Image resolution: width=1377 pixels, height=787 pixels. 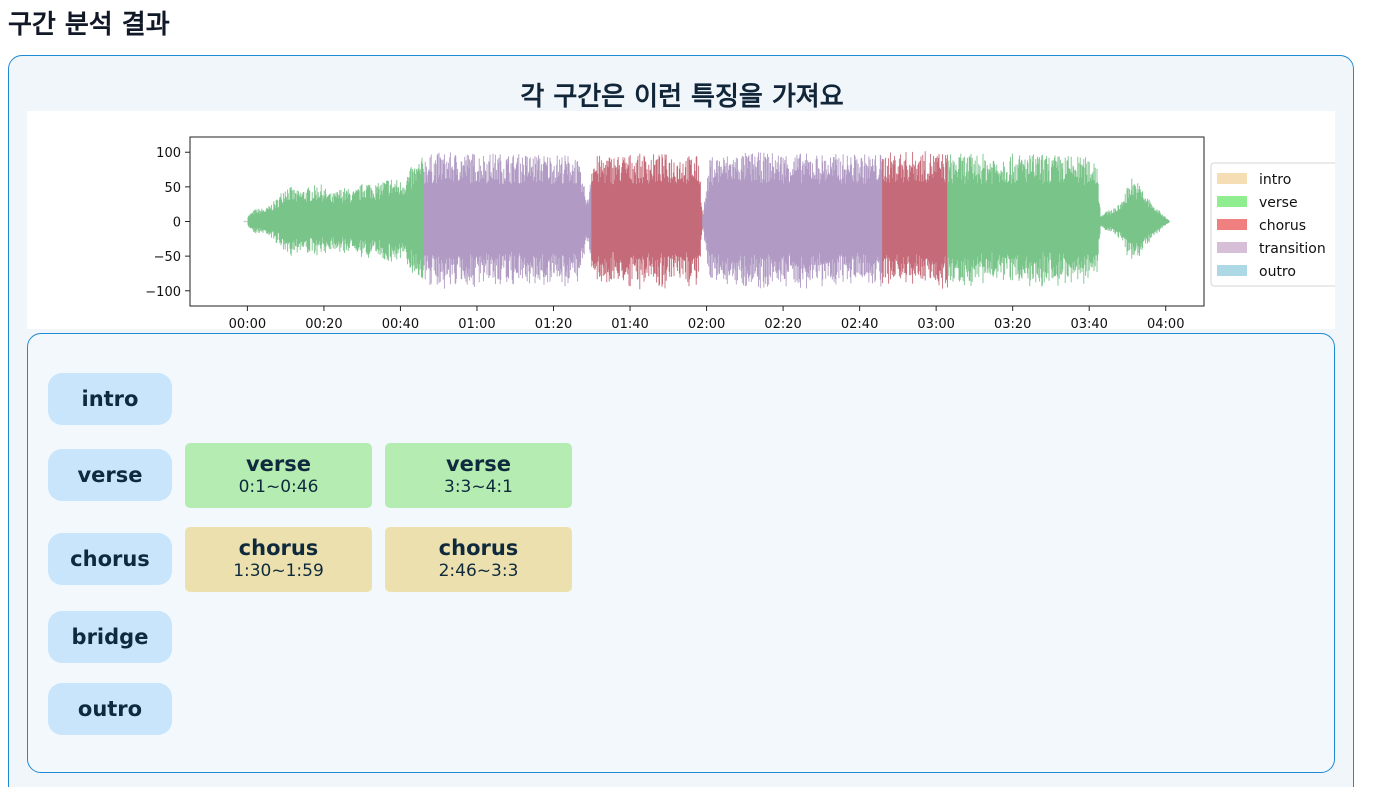 What do you see at coordinates (323, 323) in the screenshot?
I see `x-tick-label: 00:20` at bounding box center [323, 323].